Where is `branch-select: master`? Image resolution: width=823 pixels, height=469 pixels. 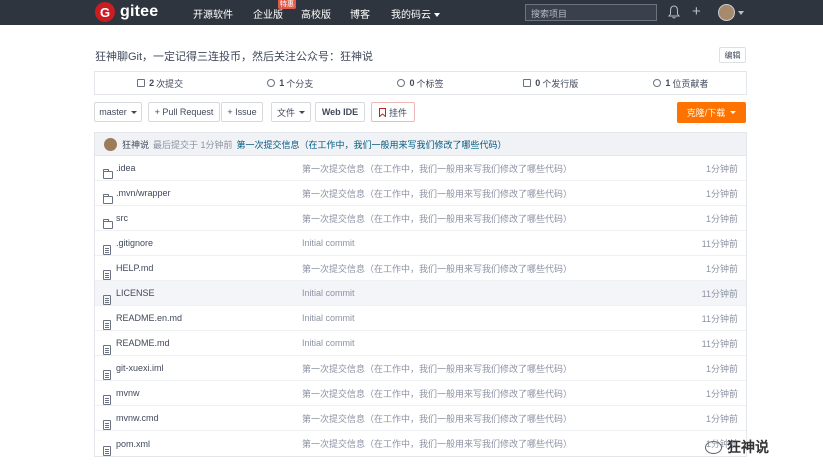 branch-select: master is located at coordinates (118, 112).